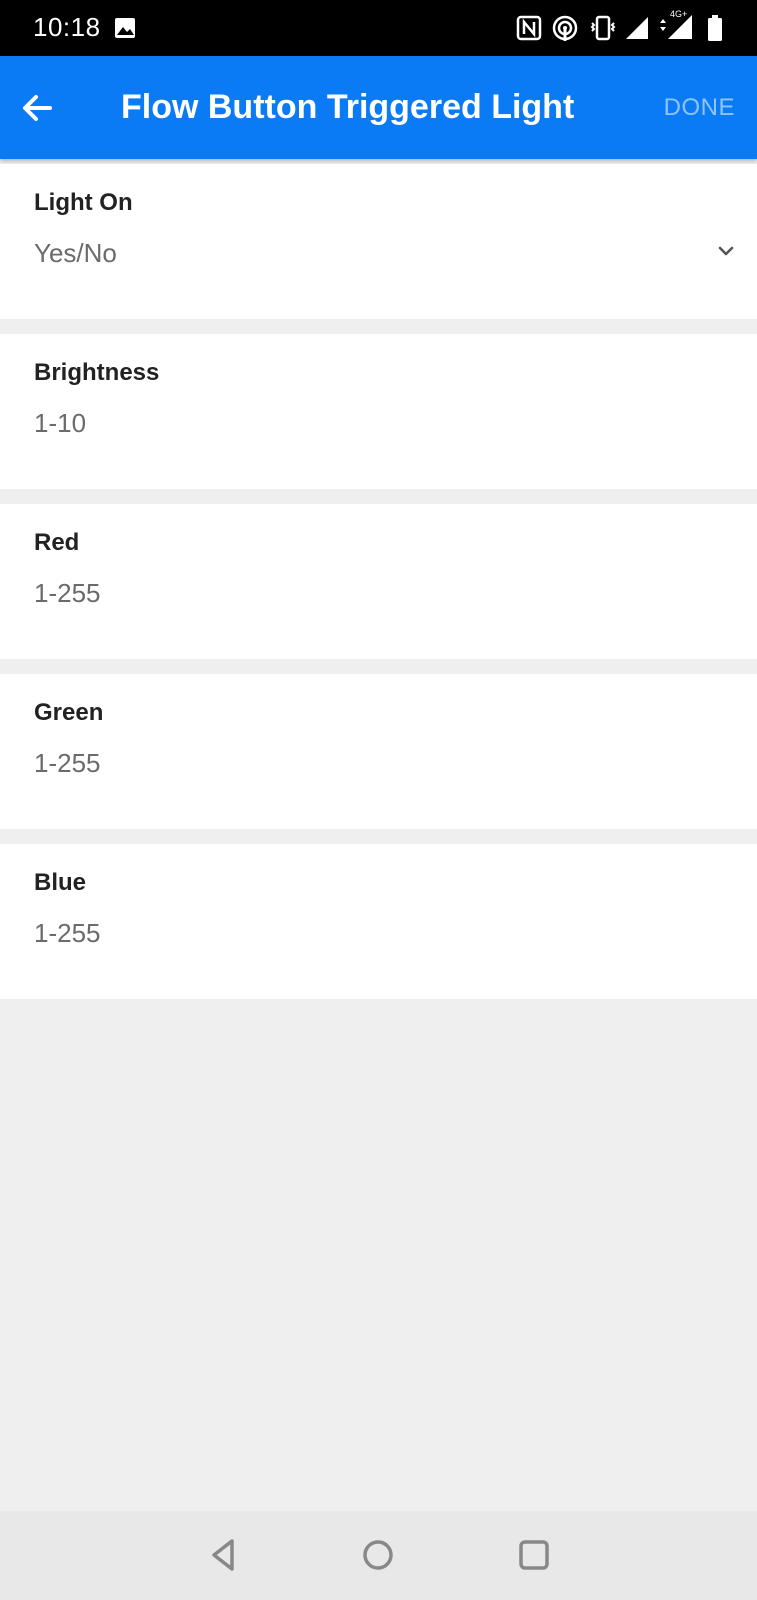 The height and width of the screenshot is (1600, 757). I want to click on field-label: Brightness, so click(97, 372).